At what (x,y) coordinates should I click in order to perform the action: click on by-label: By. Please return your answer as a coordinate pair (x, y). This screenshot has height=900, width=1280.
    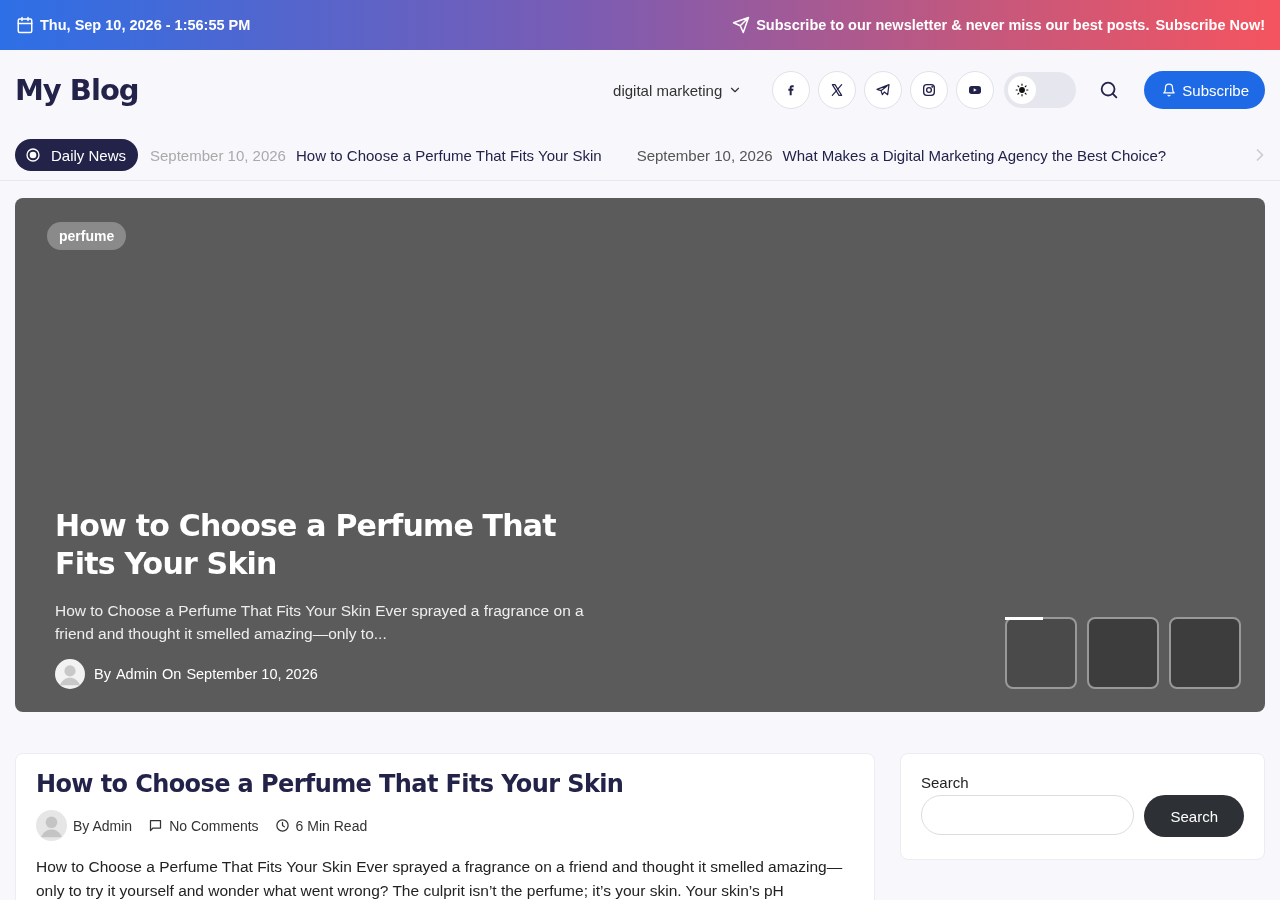
    Looking at the image, I should click on (102, 674).